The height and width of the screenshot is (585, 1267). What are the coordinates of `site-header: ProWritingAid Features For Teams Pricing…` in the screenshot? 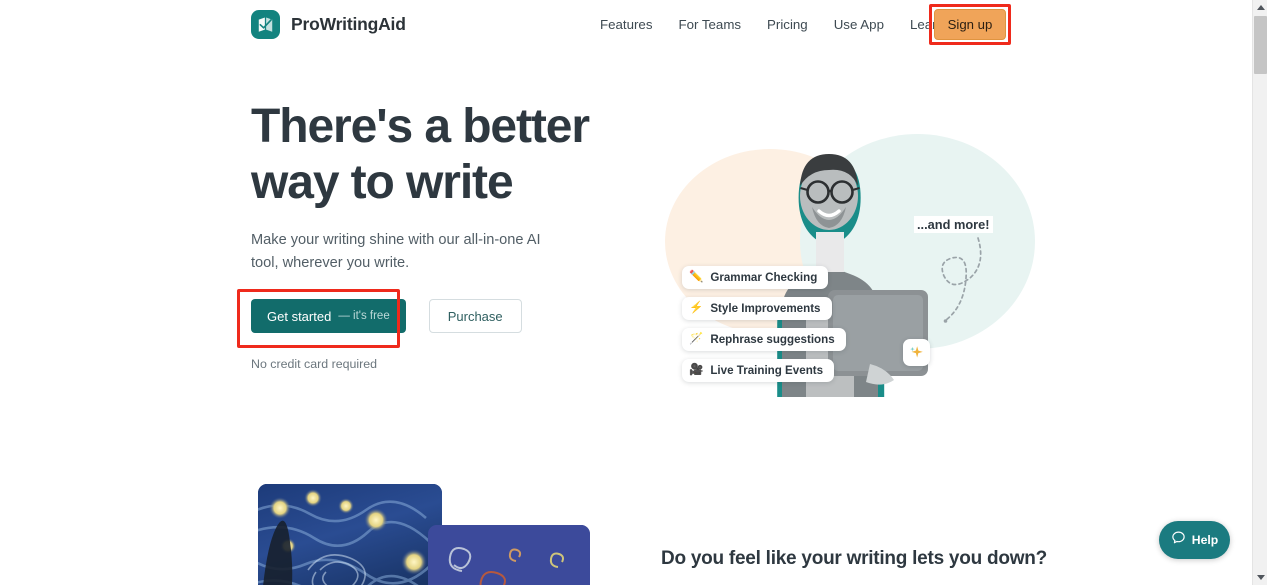 It's located at (626, 24).